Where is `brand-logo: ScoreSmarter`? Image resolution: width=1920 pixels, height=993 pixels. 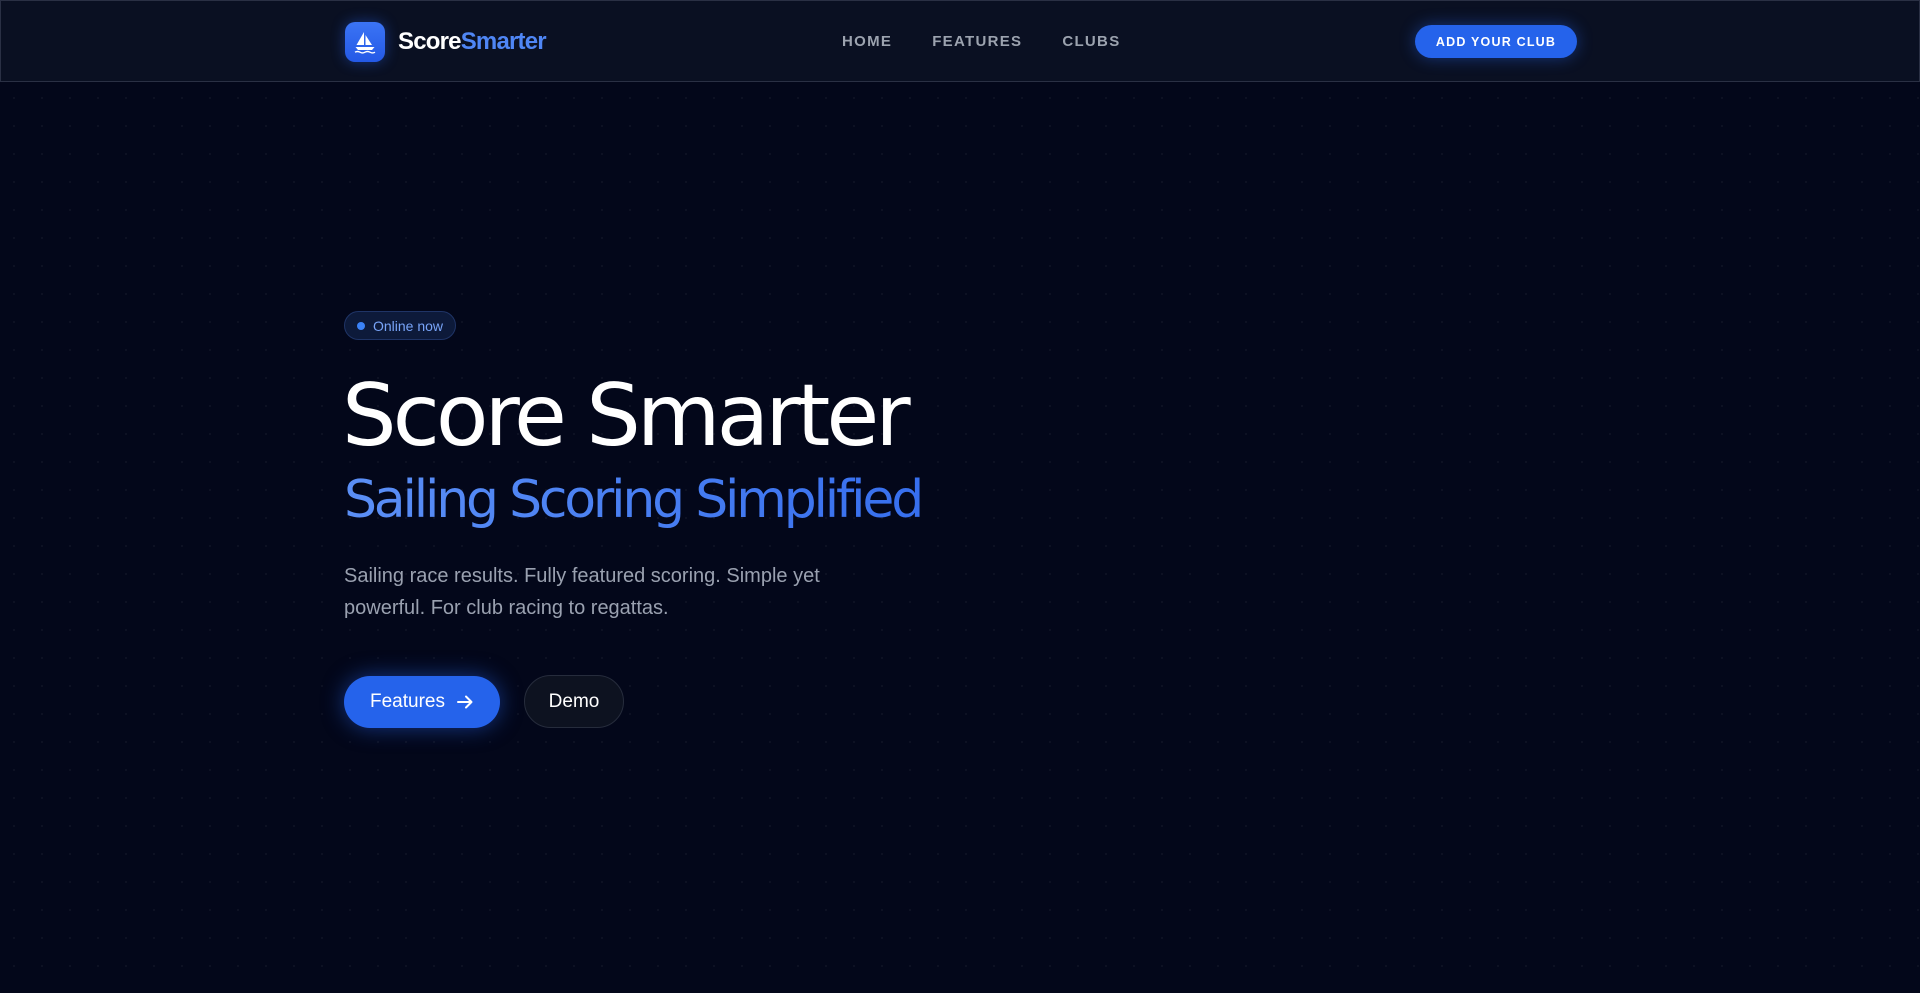 brand-logo: ScoreSmarter is located at coordinates (446, 42).